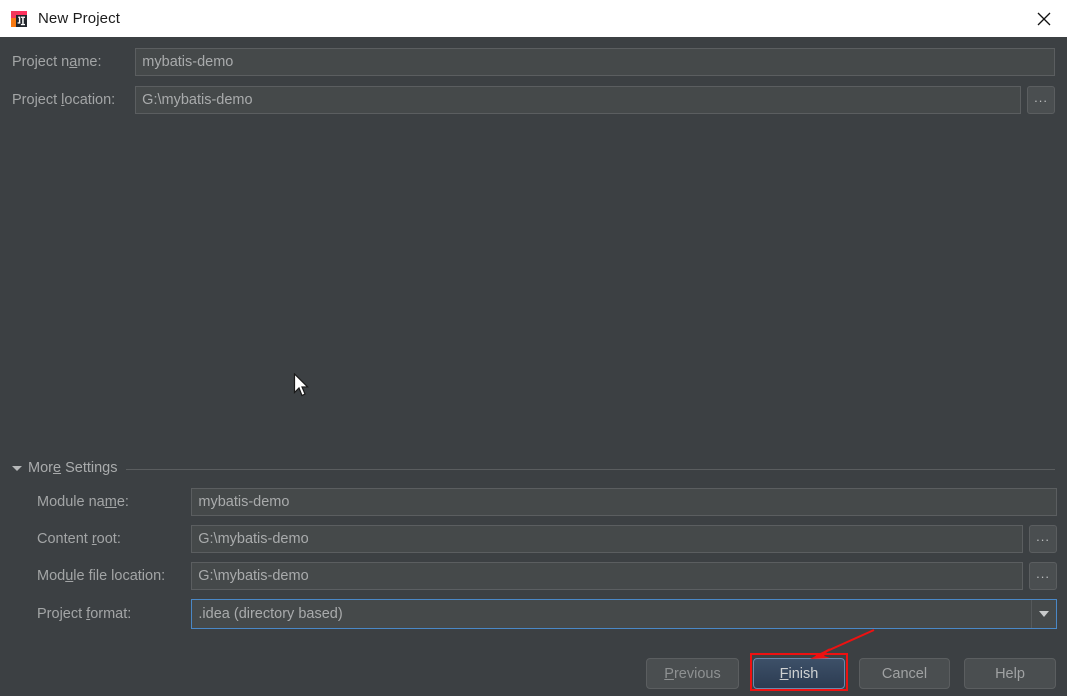  I want to click on project-name-label: Project name:, so click(71, 62).